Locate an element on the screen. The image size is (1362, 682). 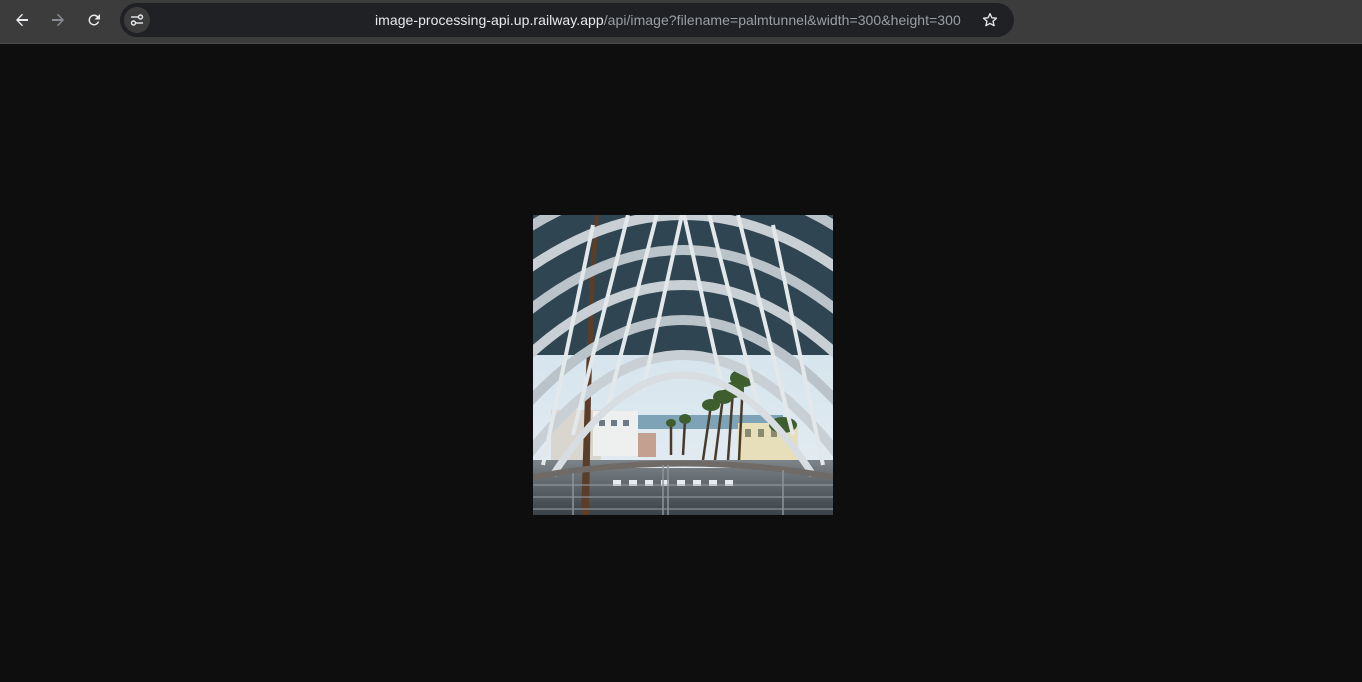
forward-button is located at coordinates (58, 20).